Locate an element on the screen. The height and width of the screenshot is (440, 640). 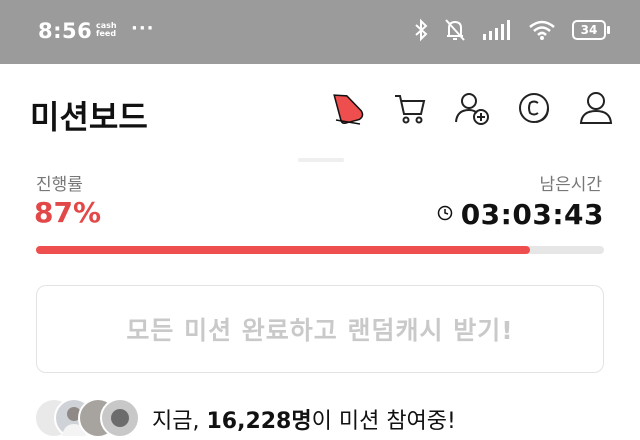
progress-value: 87% is located at coordinates (68, 212).